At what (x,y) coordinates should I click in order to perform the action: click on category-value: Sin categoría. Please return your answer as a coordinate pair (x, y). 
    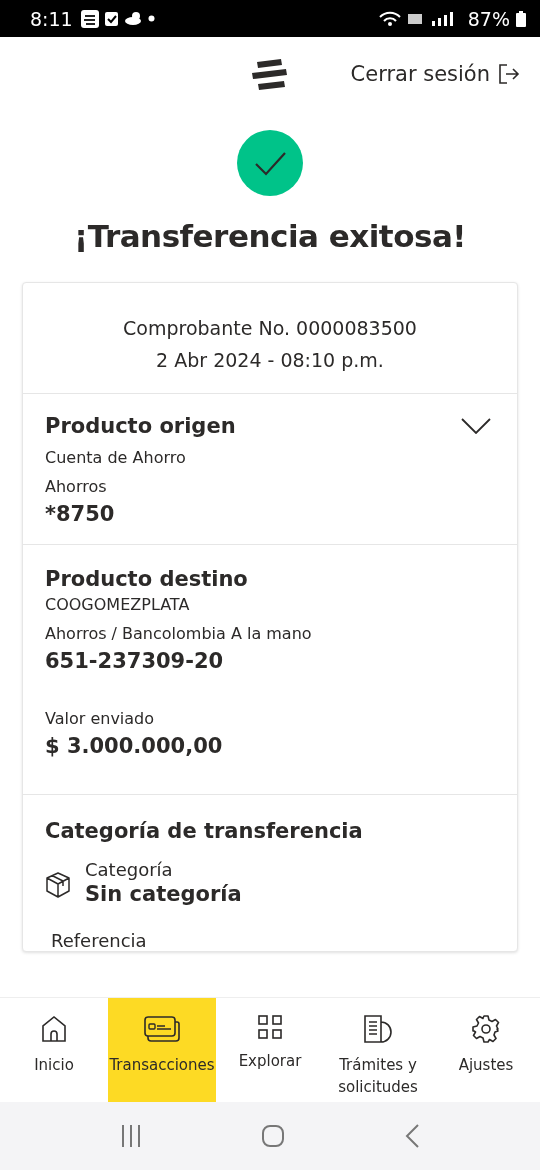
    Looking at the image, I should click on (163, 894).